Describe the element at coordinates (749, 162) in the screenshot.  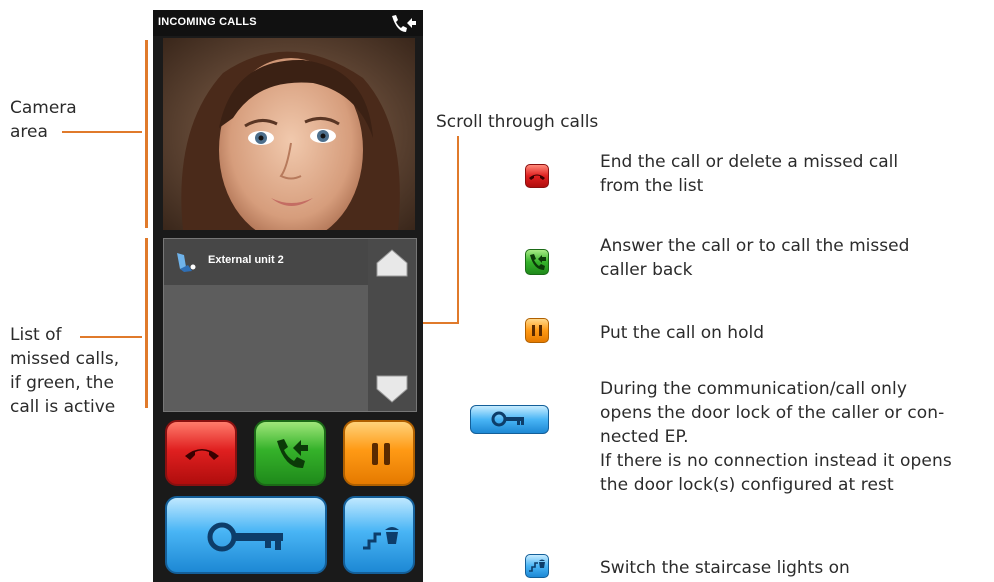
I see `legend-end-call-line1: End the call or delete a missed call` at that location.